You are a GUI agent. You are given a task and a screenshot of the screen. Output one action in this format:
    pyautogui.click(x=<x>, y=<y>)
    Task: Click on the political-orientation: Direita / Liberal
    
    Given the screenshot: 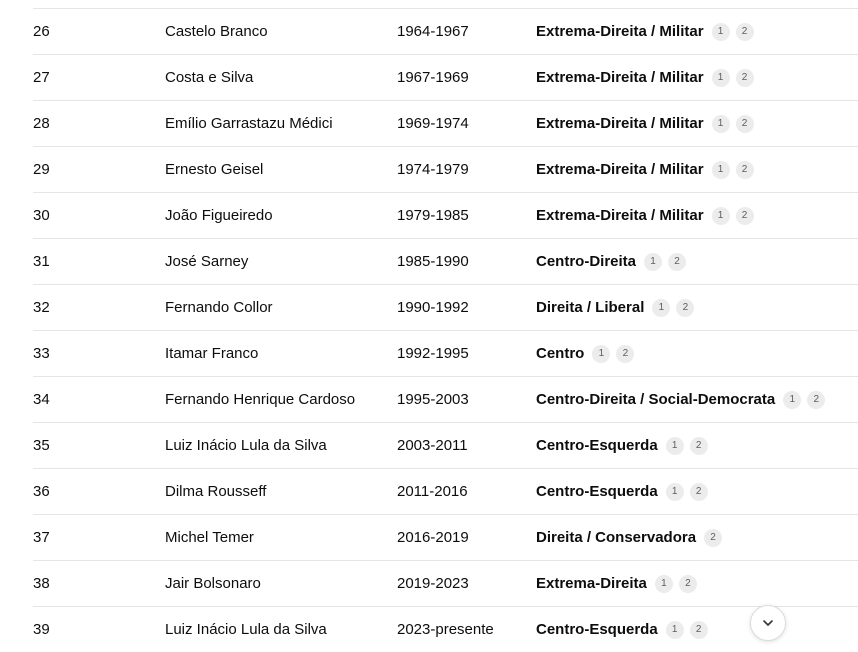 What is the action you would take?
    pyautogui.click(x=590, y=307)
    